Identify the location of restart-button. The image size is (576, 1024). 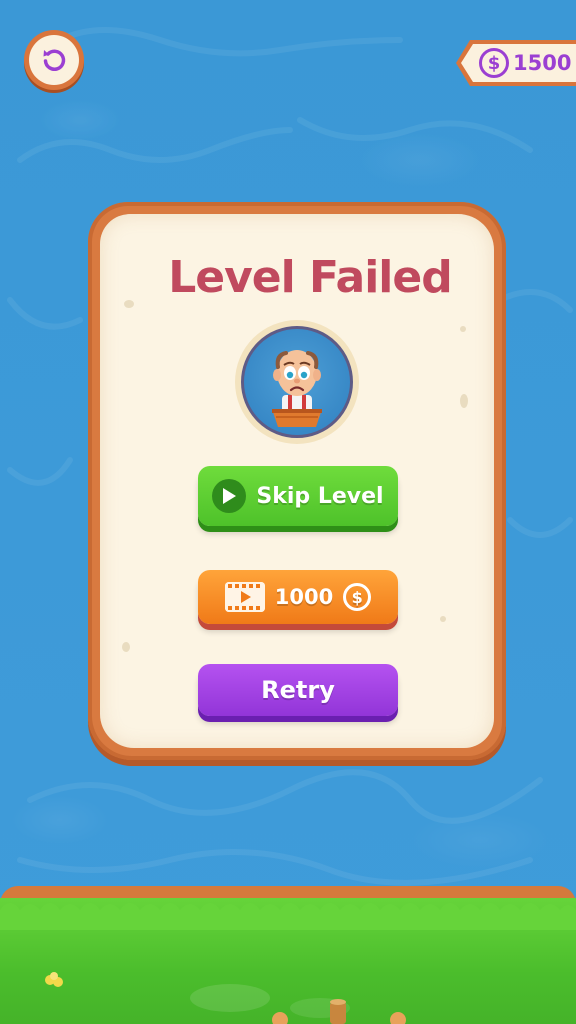
(54, 60).